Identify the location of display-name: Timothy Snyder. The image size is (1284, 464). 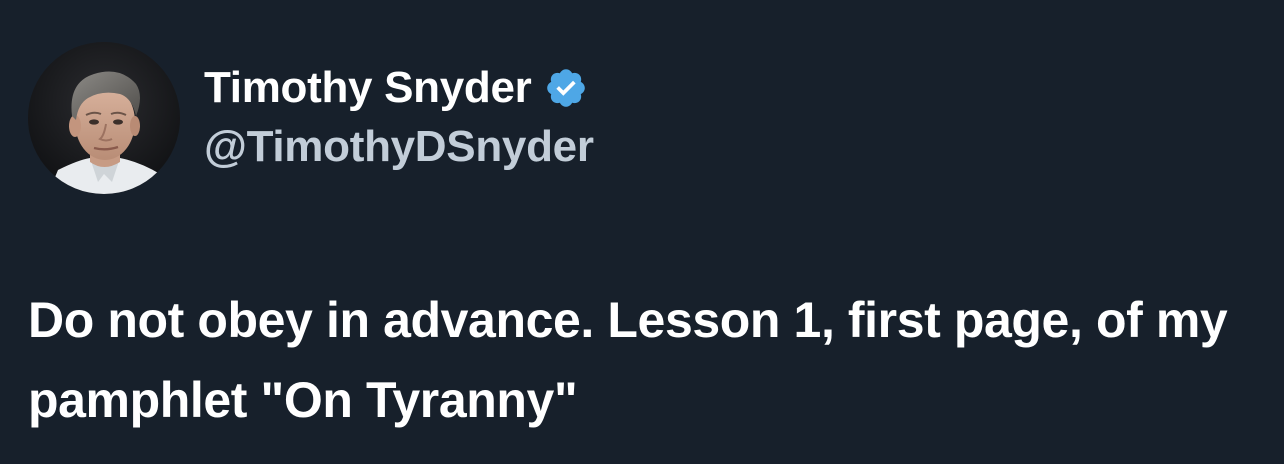
(368, 88).